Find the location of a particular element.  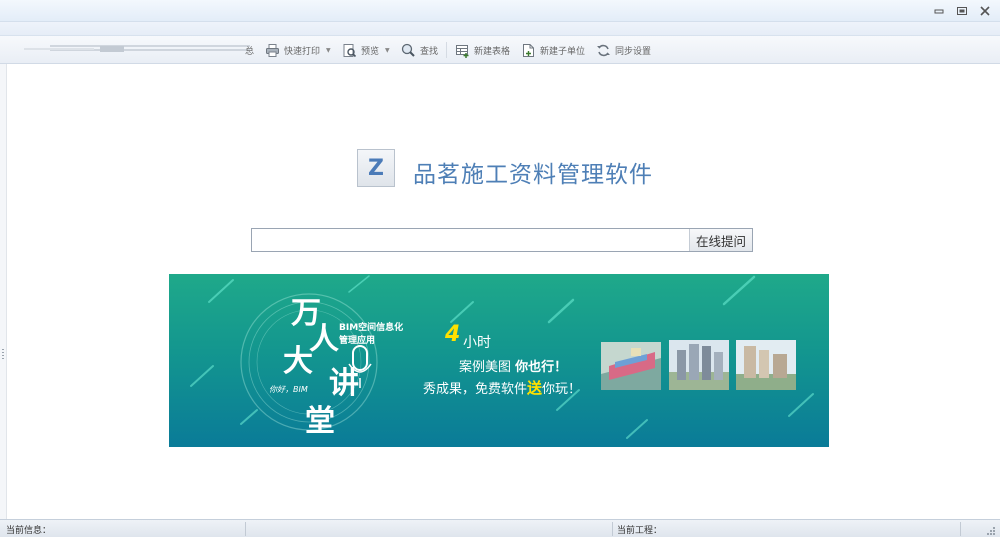

question-input is located at coordinates (470, 240).